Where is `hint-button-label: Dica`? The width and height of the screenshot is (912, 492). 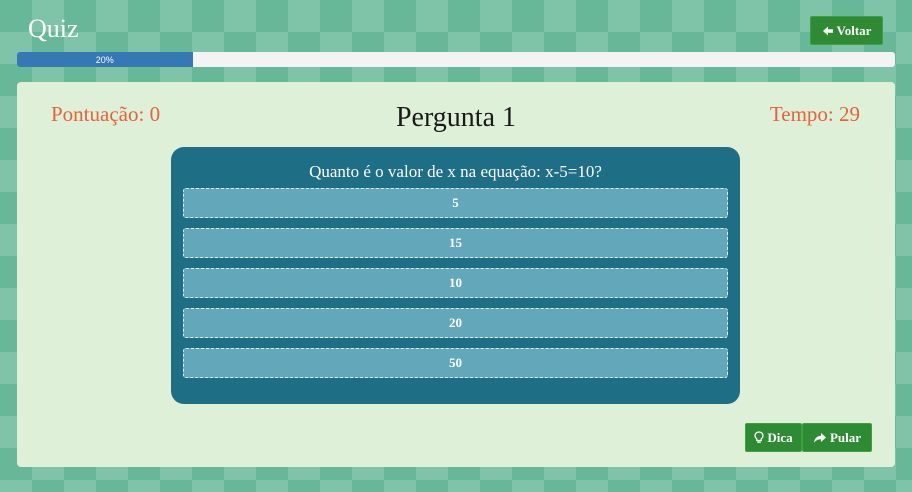 hint-button-label: Dica is located at coordinates (780, 437).